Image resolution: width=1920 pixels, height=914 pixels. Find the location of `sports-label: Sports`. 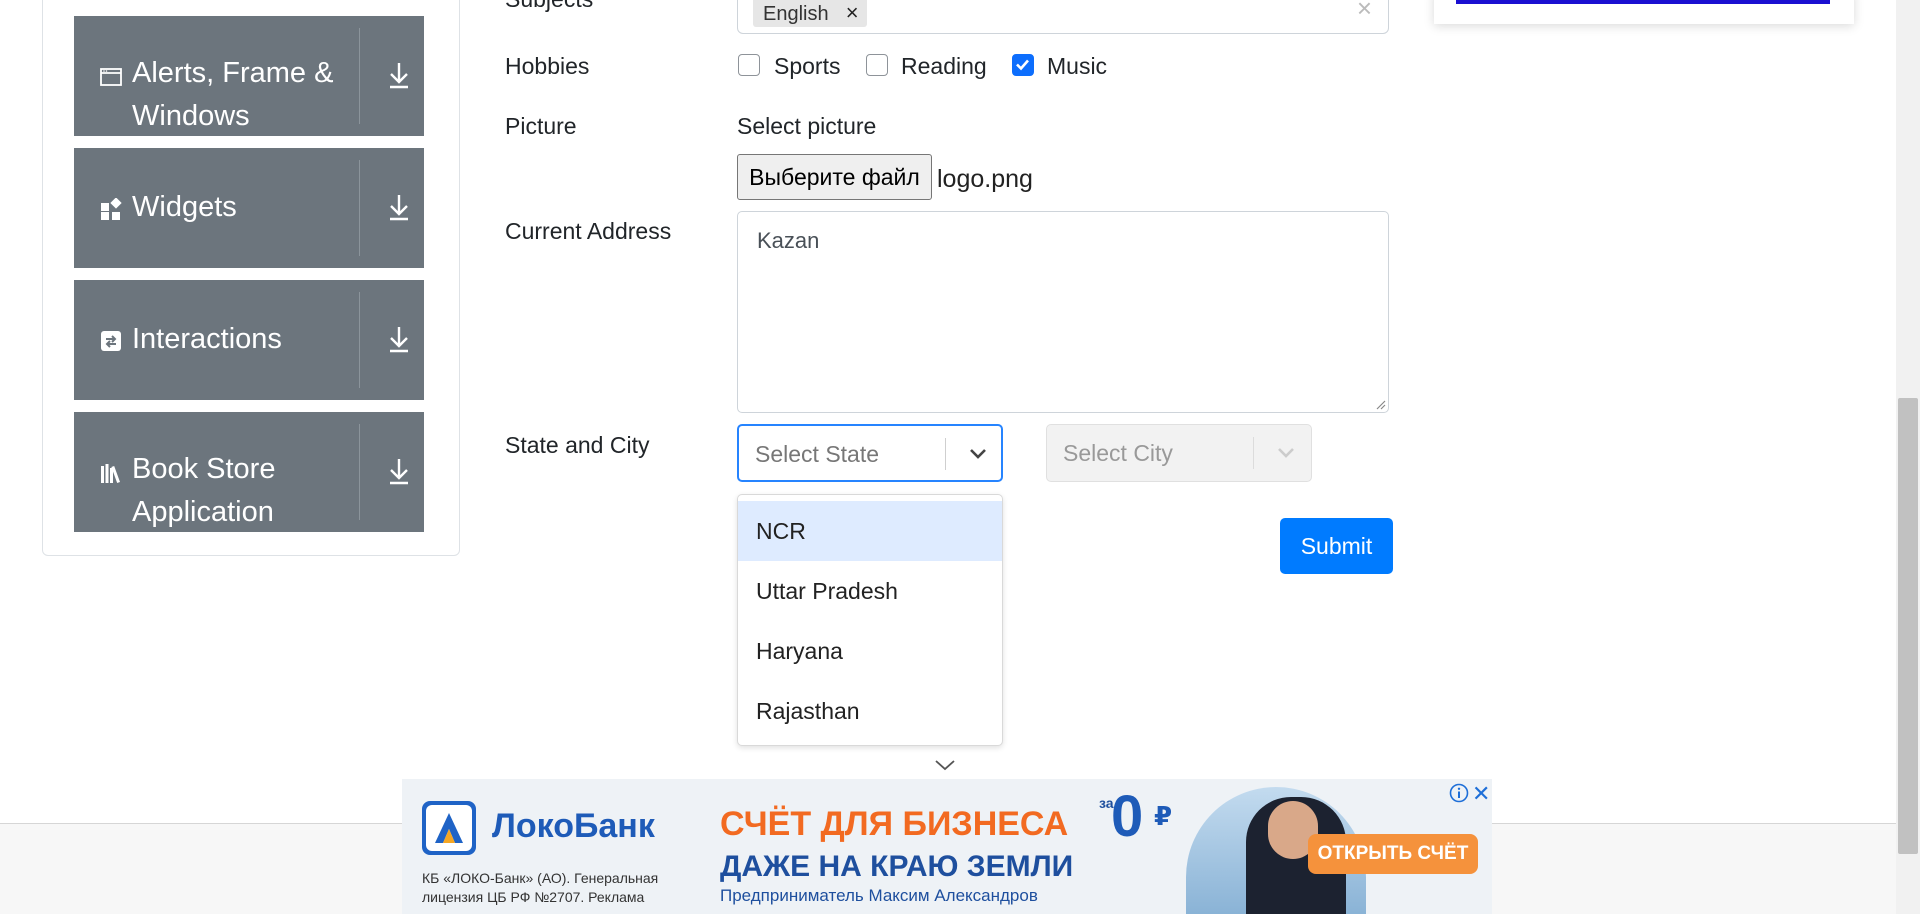

sports-label: Sports is located at coordinates (807, 66).